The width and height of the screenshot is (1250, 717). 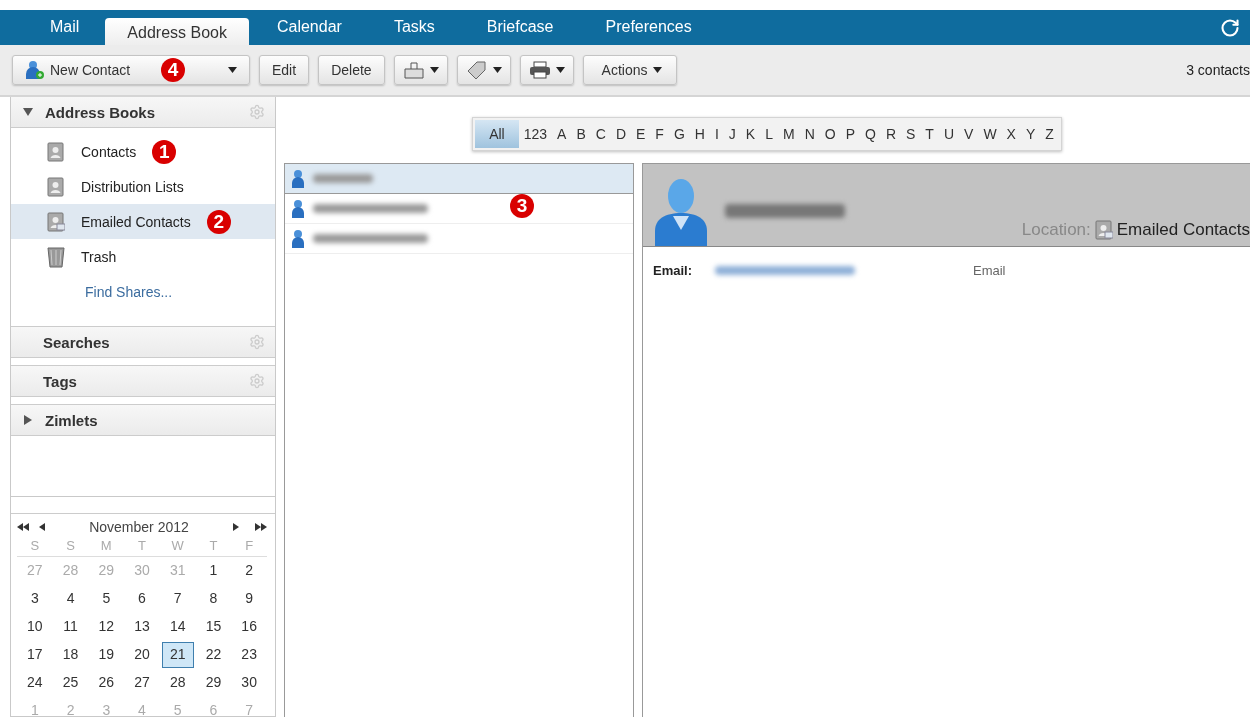 What do you see at coordinates (42, 527) in the screenshot?
I see `previous-month-icon` at bounding box center [42, 527].